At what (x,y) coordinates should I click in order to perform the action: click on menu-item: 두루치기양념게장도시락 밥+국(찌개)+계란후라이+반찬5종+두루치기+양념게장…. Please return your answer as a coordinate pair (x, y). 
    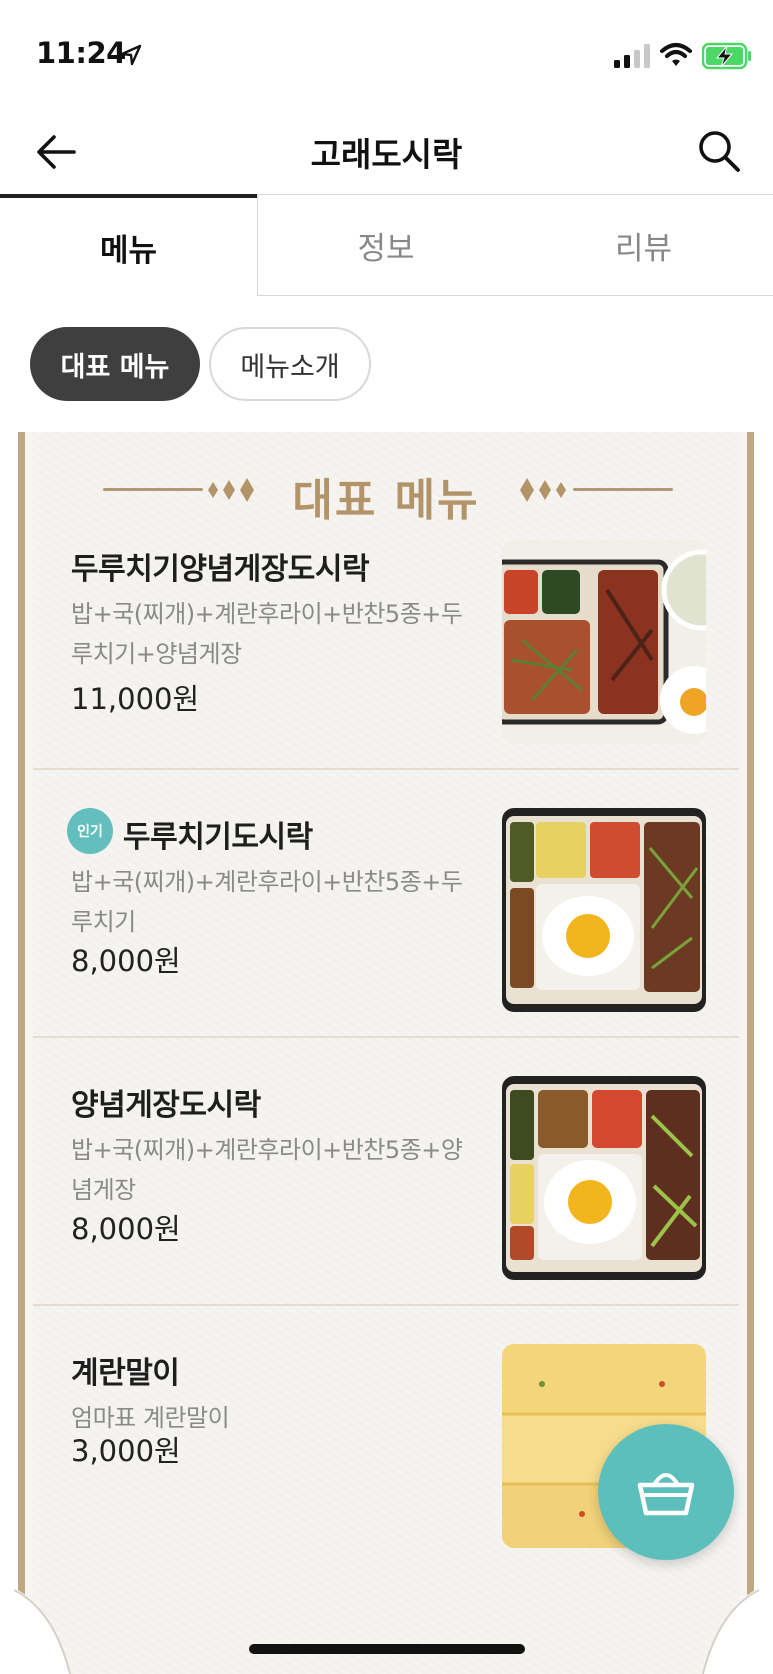
    Looking at the image, I should click on (386, 636).